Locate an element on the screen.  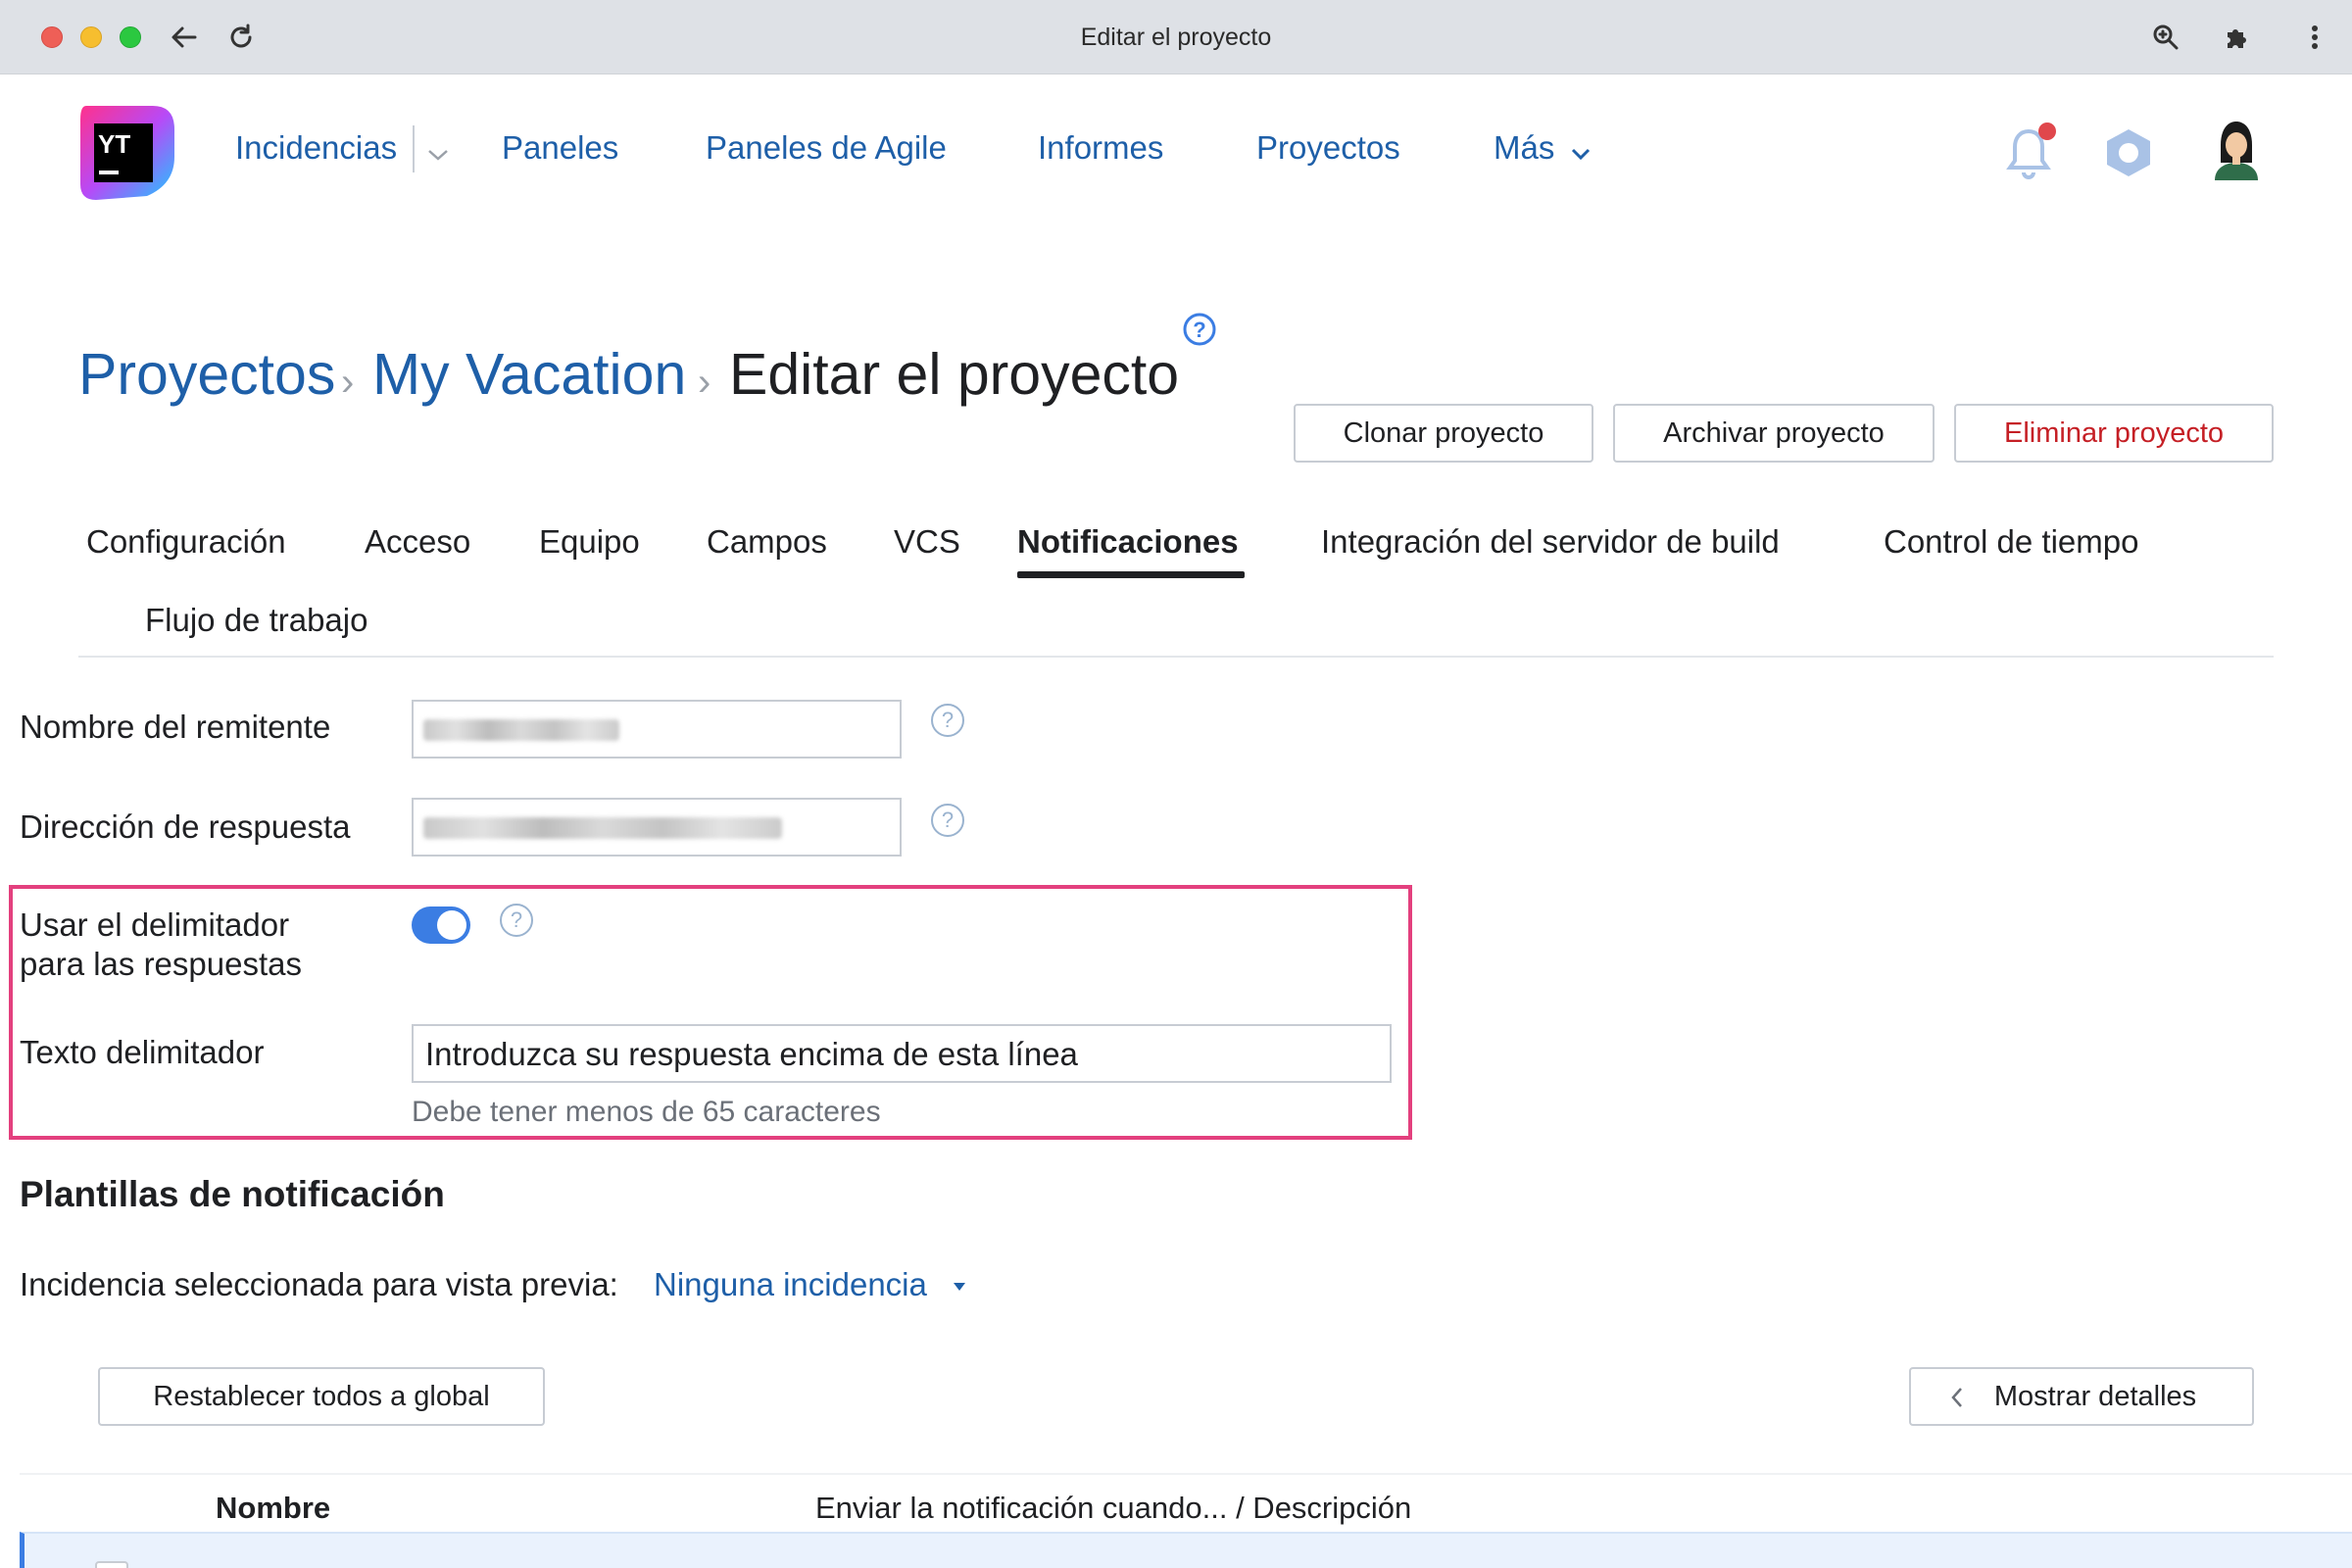
extensions-icon is located at coordinates (2236, 37).